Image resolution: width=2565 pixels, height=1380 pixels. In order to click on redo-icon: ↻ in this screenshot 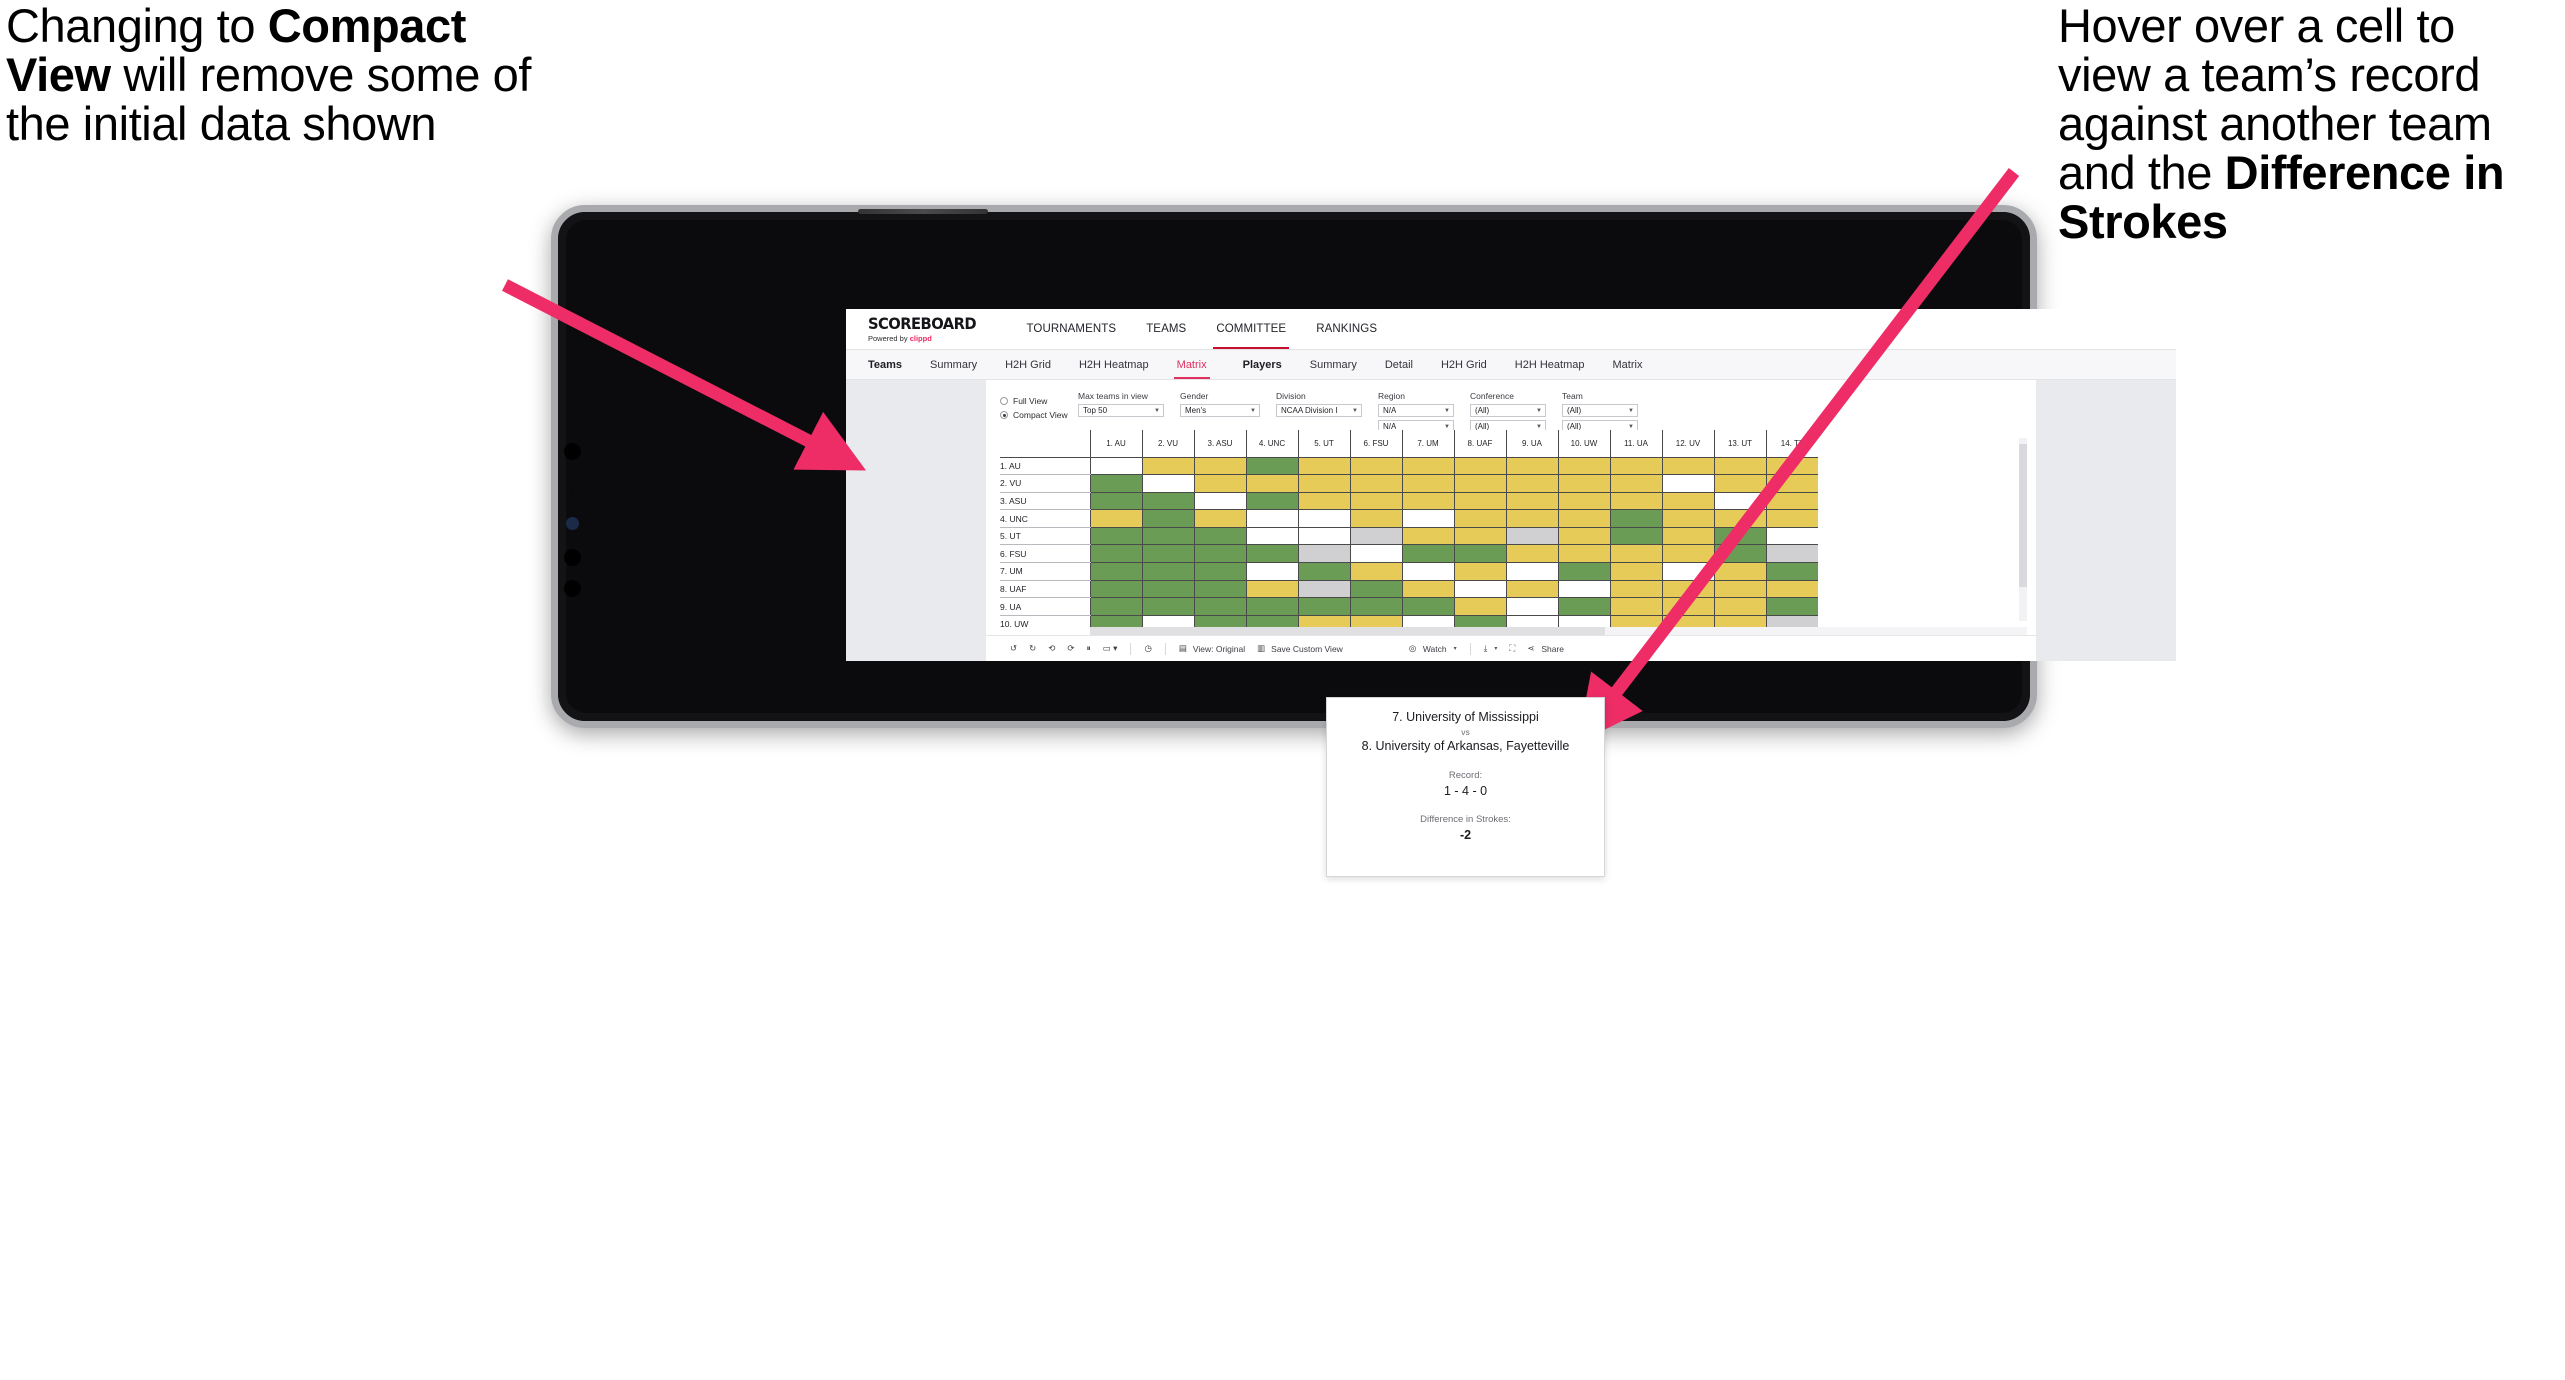, I will do `click(1032, 648)`.